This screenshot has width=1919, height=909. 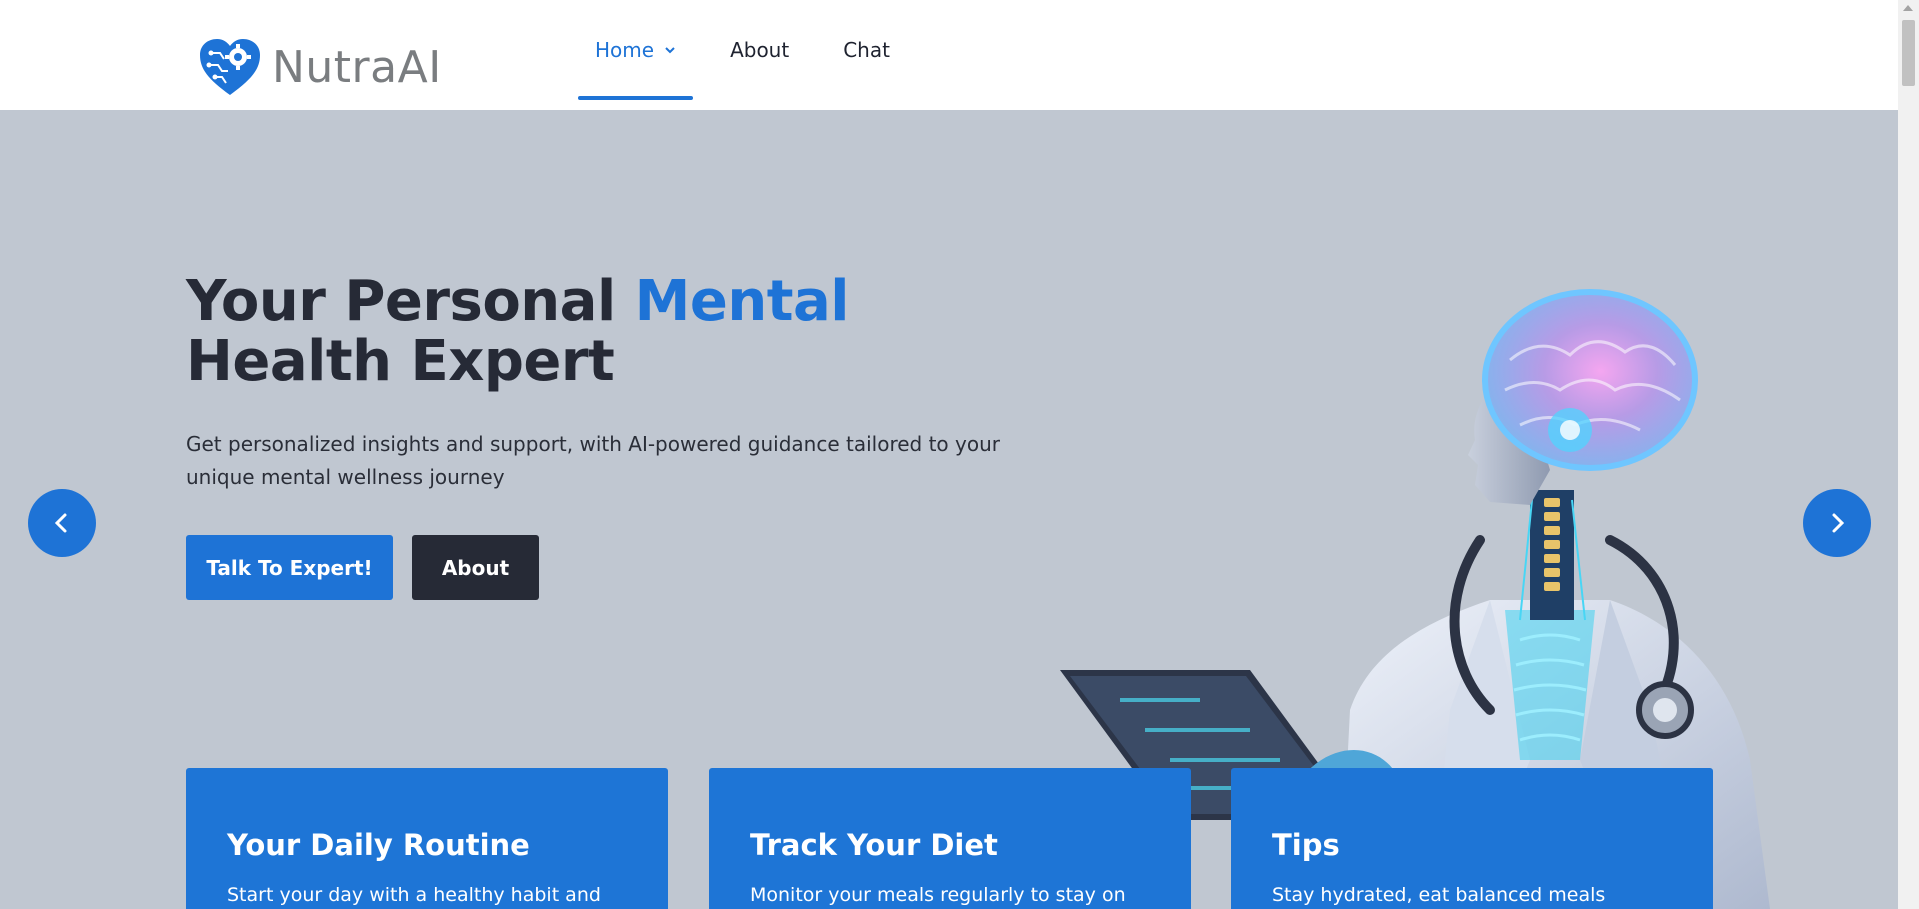 What do you see at coordinates (401, 301) in the screenshot?
I see `hero-title-part1: Your Personal` at bounding box center [401, 301].